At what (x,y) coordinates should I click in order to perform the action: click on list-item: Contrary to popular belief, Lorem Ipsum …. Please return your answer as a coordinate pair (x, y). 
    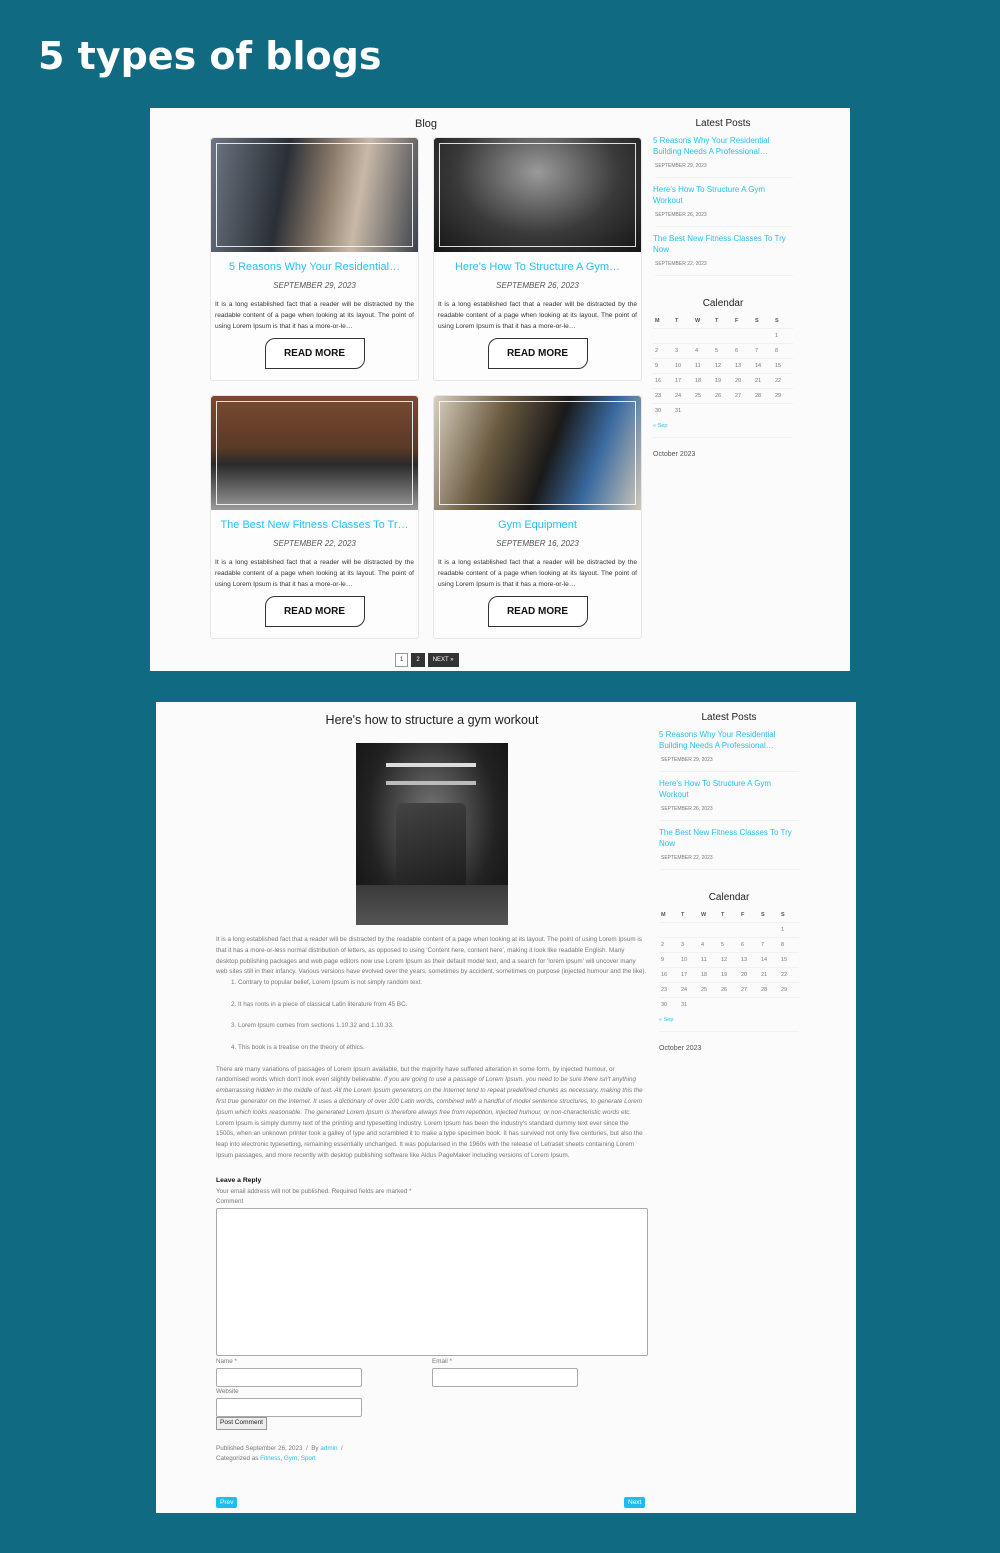
    Looking at the image, I should click on (443, 983).